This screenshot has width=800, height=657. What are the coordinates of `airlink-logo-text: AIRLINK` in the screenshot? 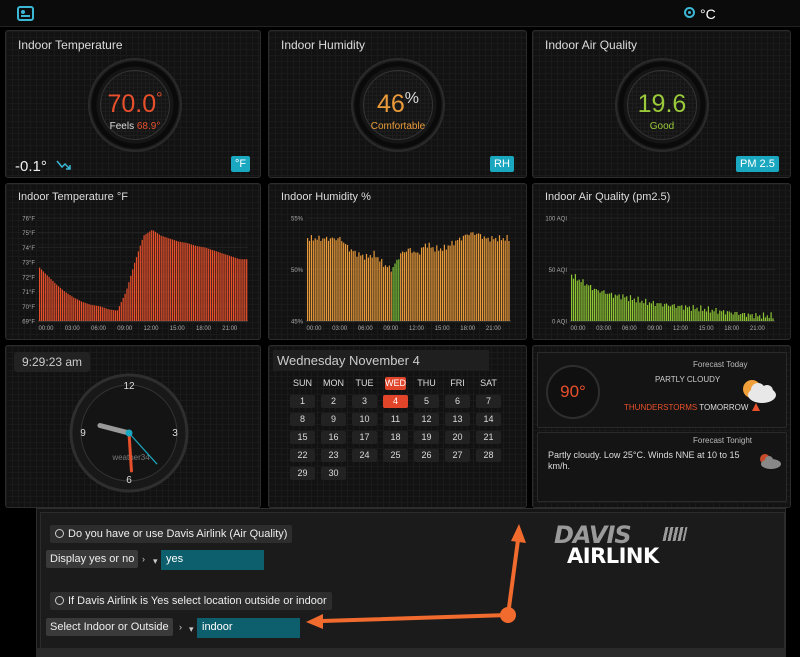 It's located at (613, 556).